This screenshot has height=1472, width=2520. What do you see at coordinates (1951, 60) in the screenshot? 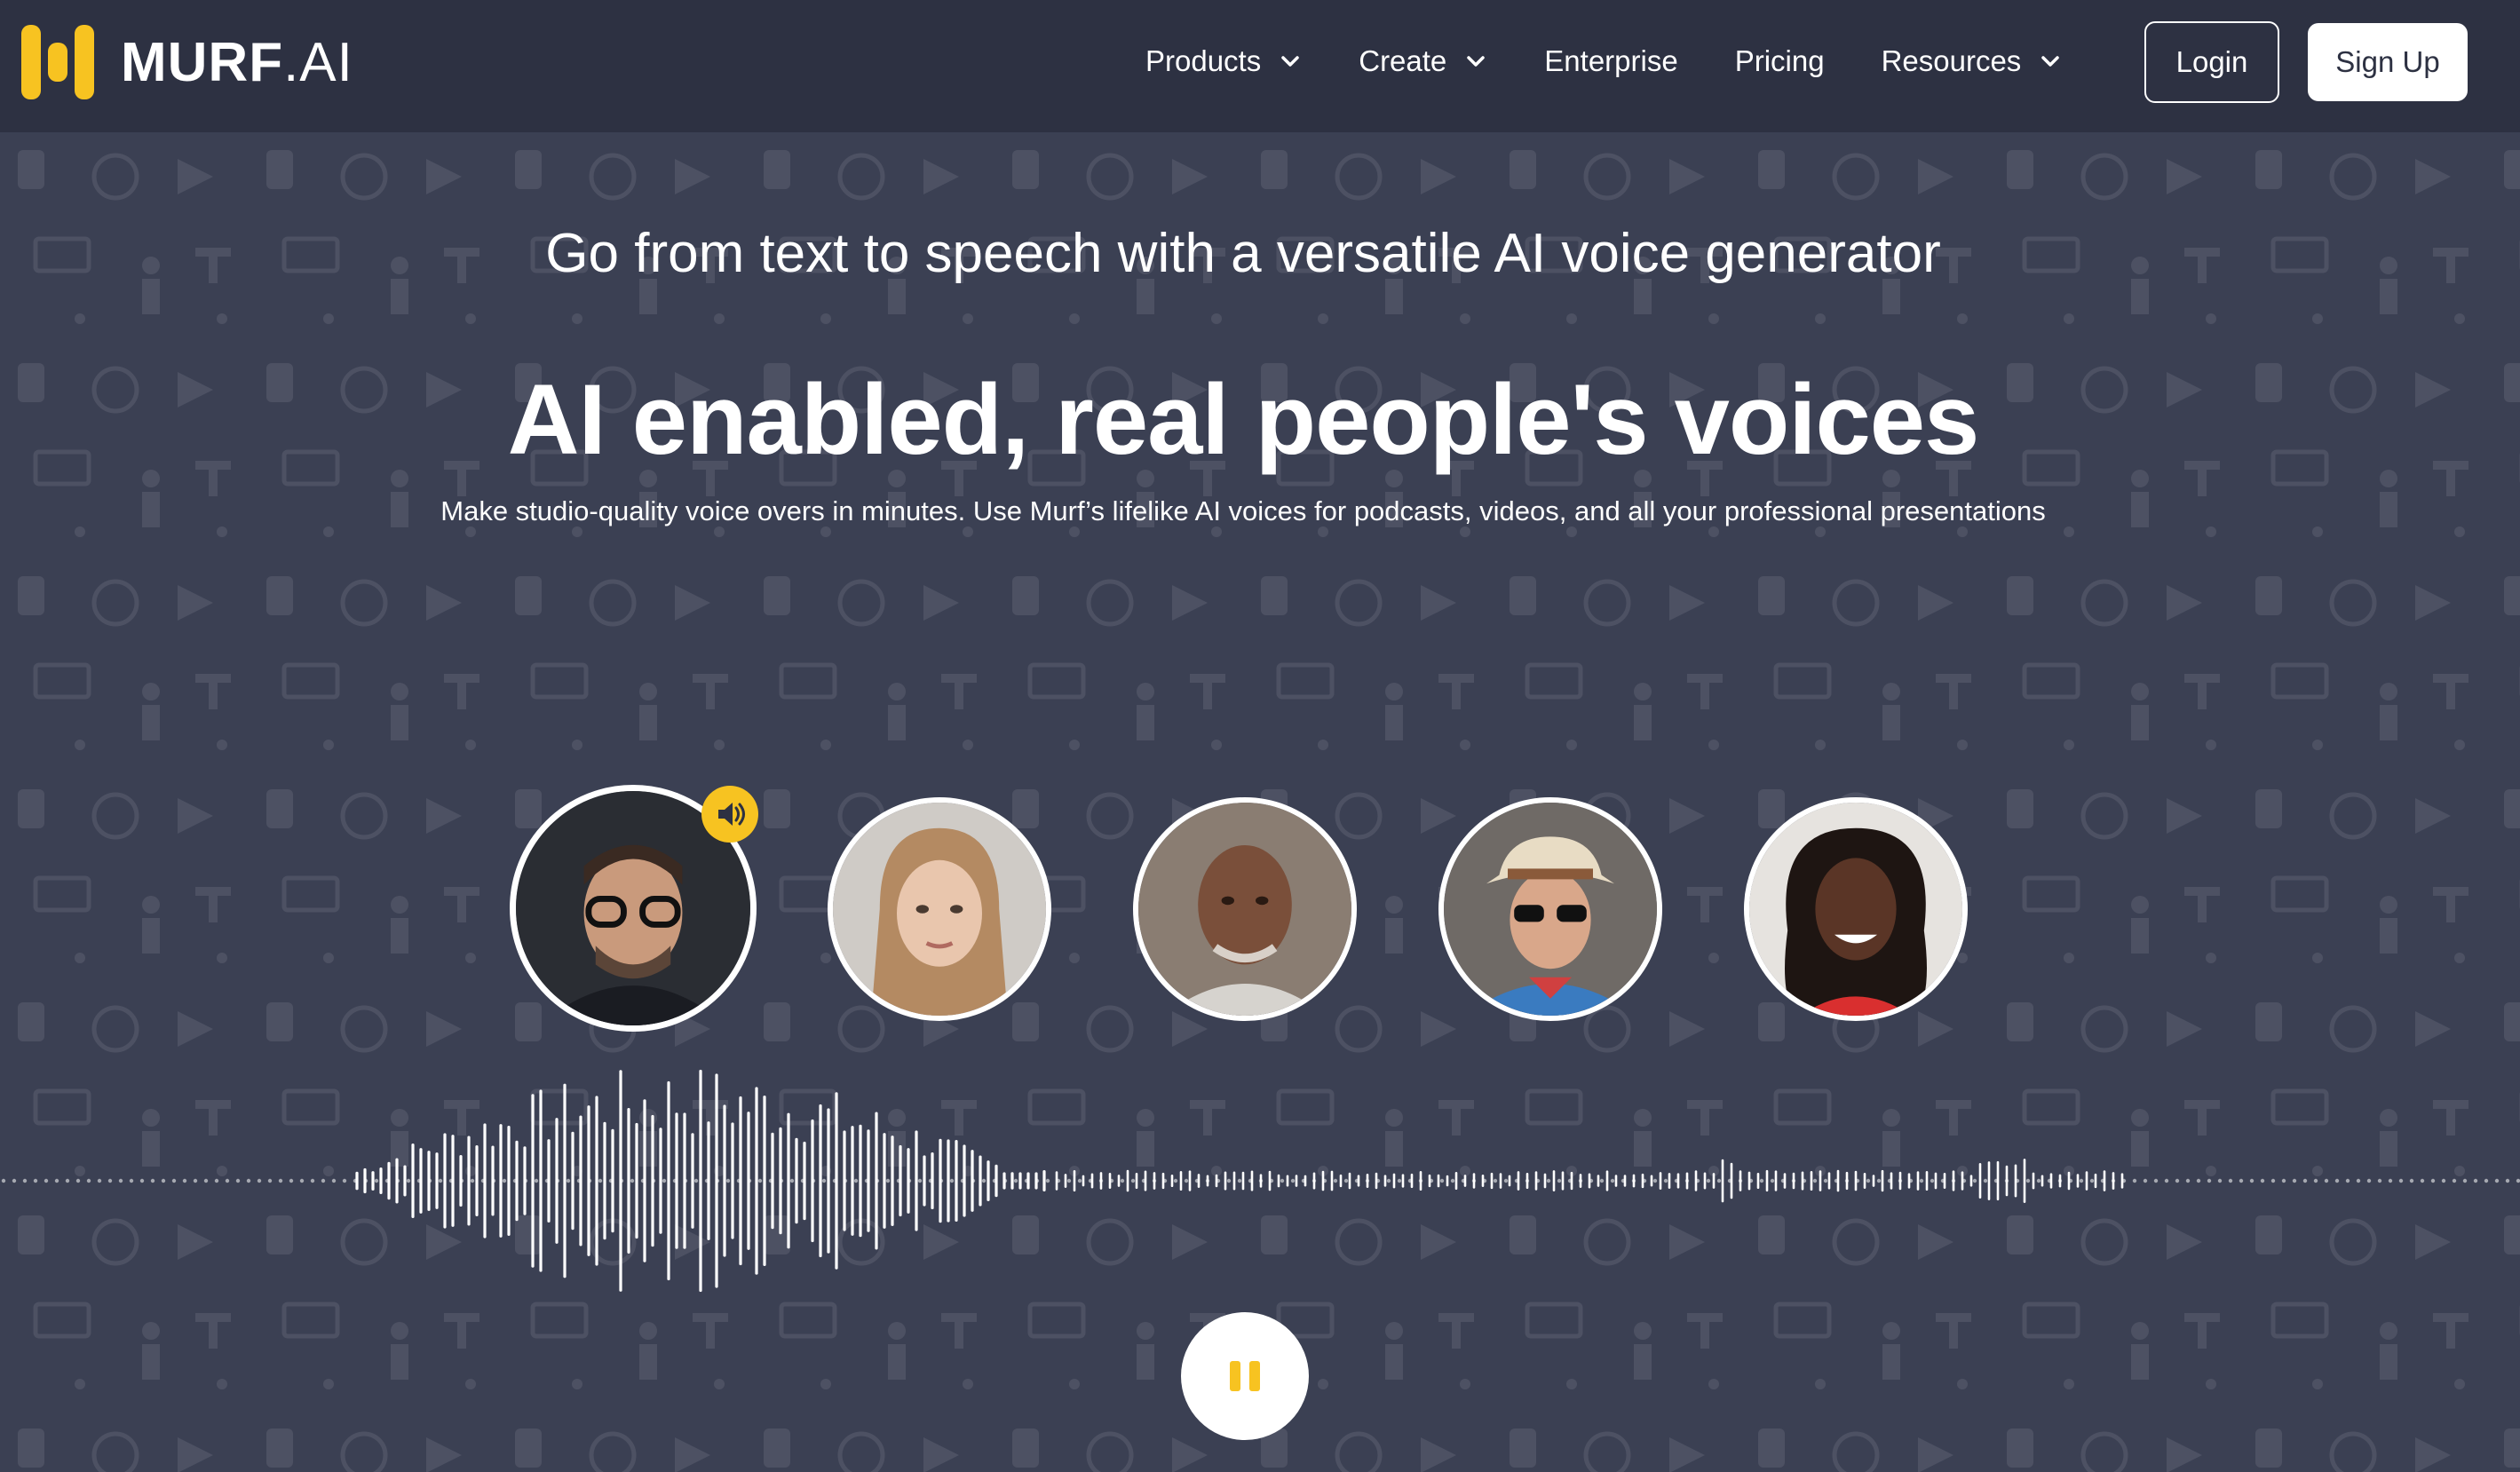
I see `nav-resources-label: Resources` at bounding box center [1951, 60].